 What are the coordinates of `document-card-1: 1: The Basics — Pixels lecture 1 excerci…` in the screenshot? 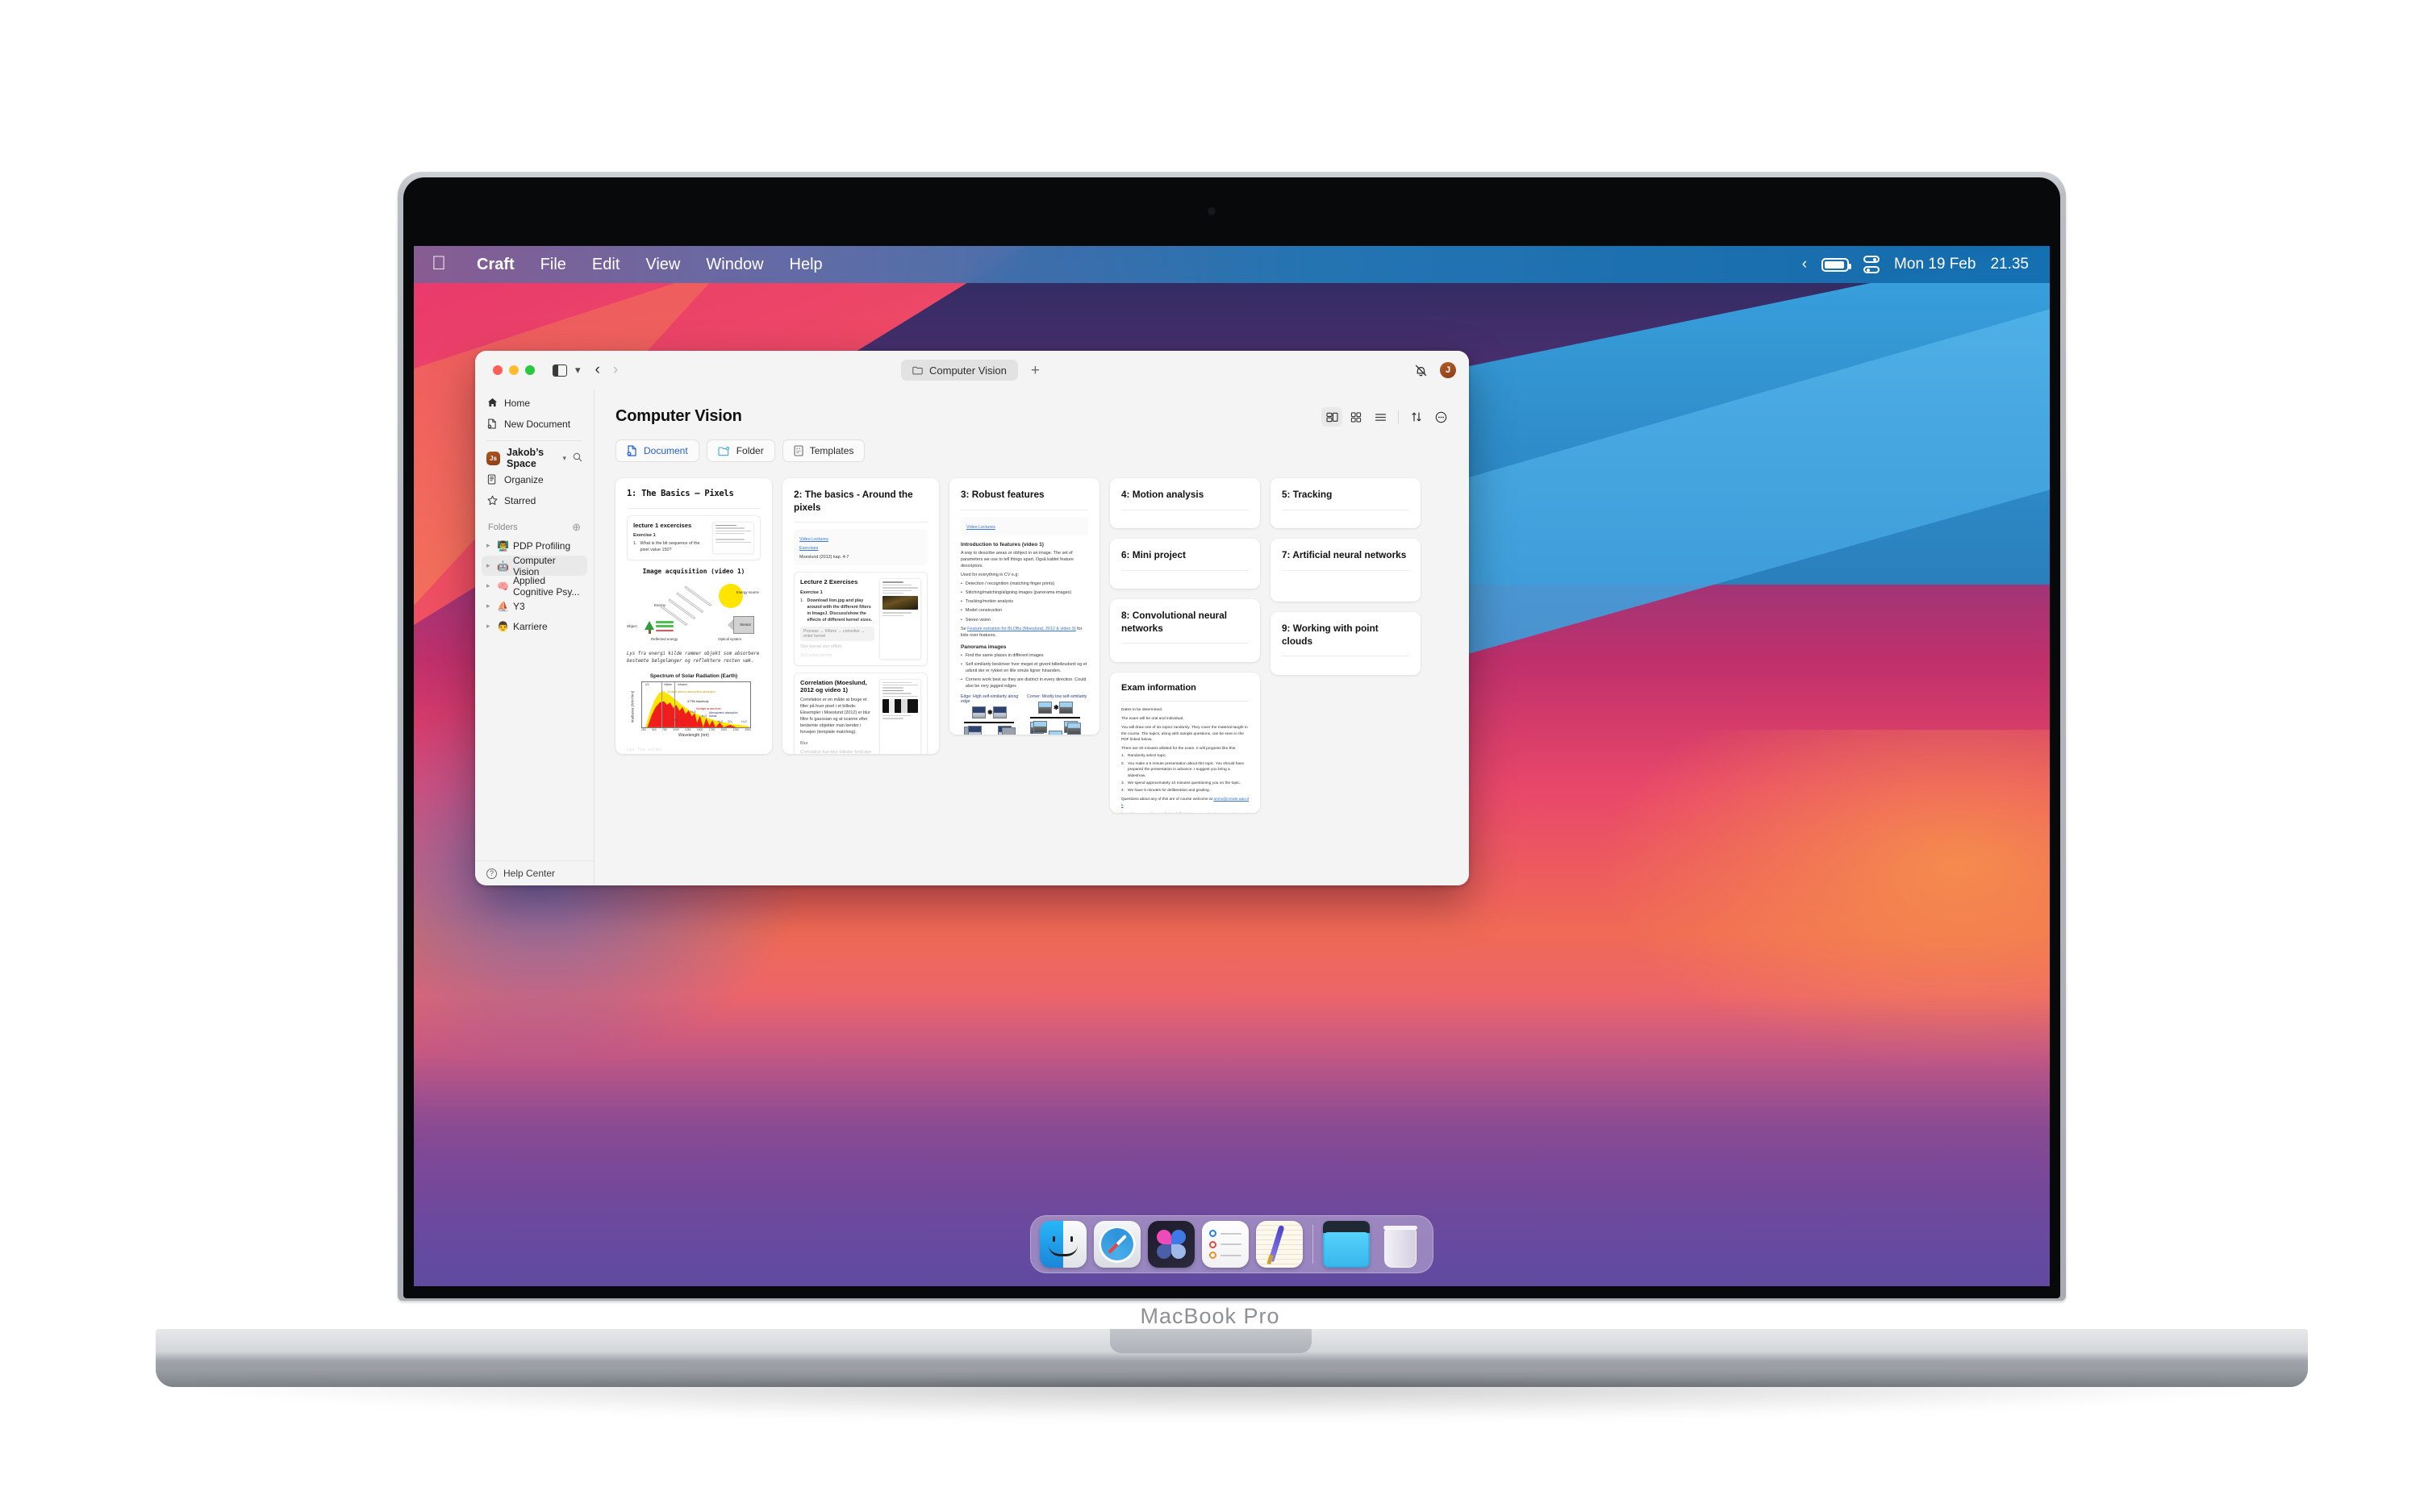 It's located at (693, 616).